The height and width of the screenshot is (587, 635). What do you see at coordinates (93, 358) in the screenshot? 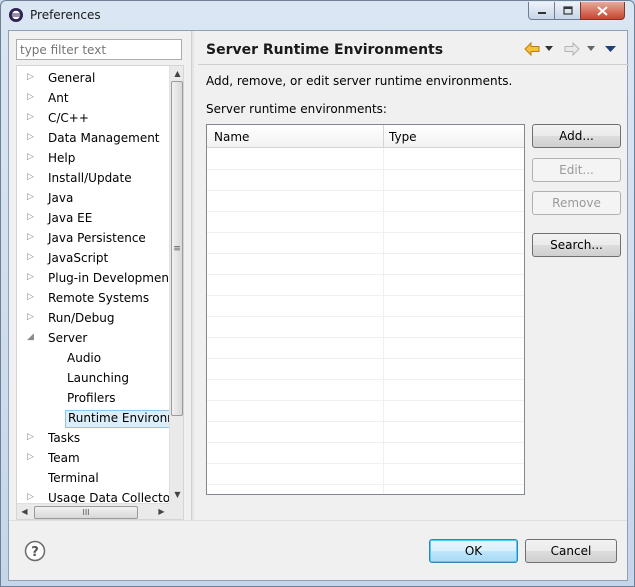
I see `tree-item: Audio` at bounding box center [93, 358].